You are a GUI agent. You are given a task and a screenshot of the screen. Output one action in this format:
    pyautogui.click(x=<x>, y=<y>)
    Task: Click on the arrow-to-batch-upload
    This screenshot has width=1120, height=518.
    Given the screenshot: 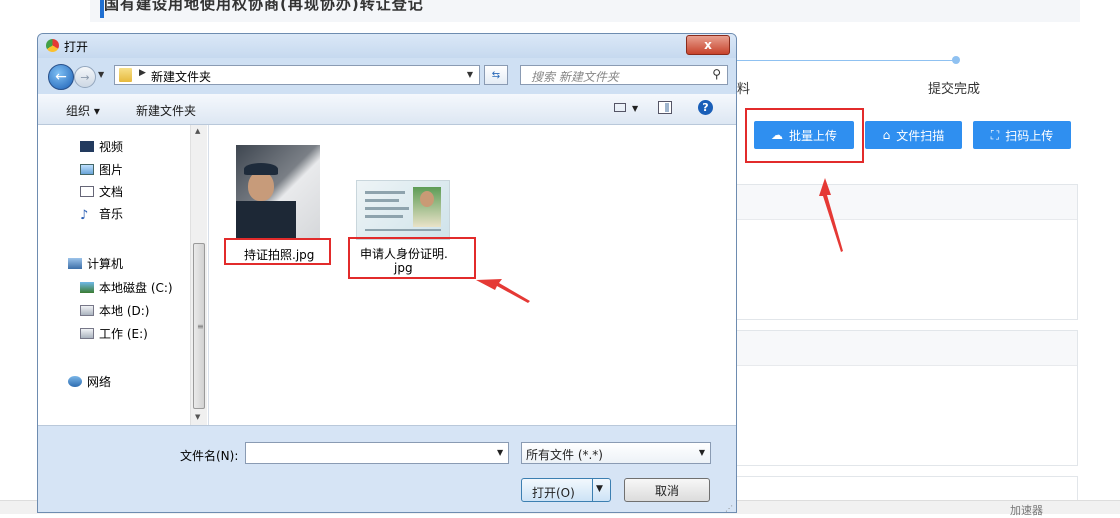 What is the action you would take?
    pyautogui.click(x=831, y=215)
    